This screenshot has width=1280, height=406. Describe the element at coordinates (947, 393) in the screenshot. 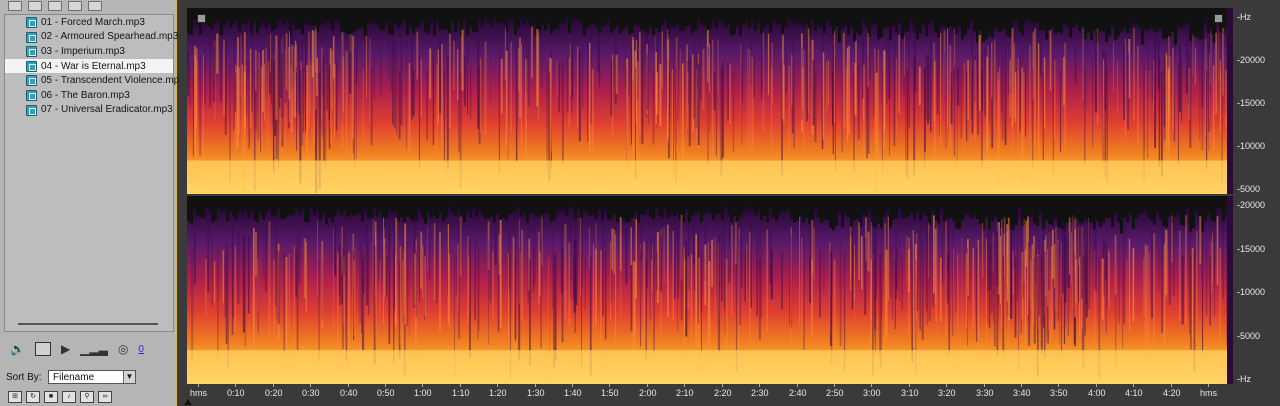

I see `time-label: 3:20` at that location.